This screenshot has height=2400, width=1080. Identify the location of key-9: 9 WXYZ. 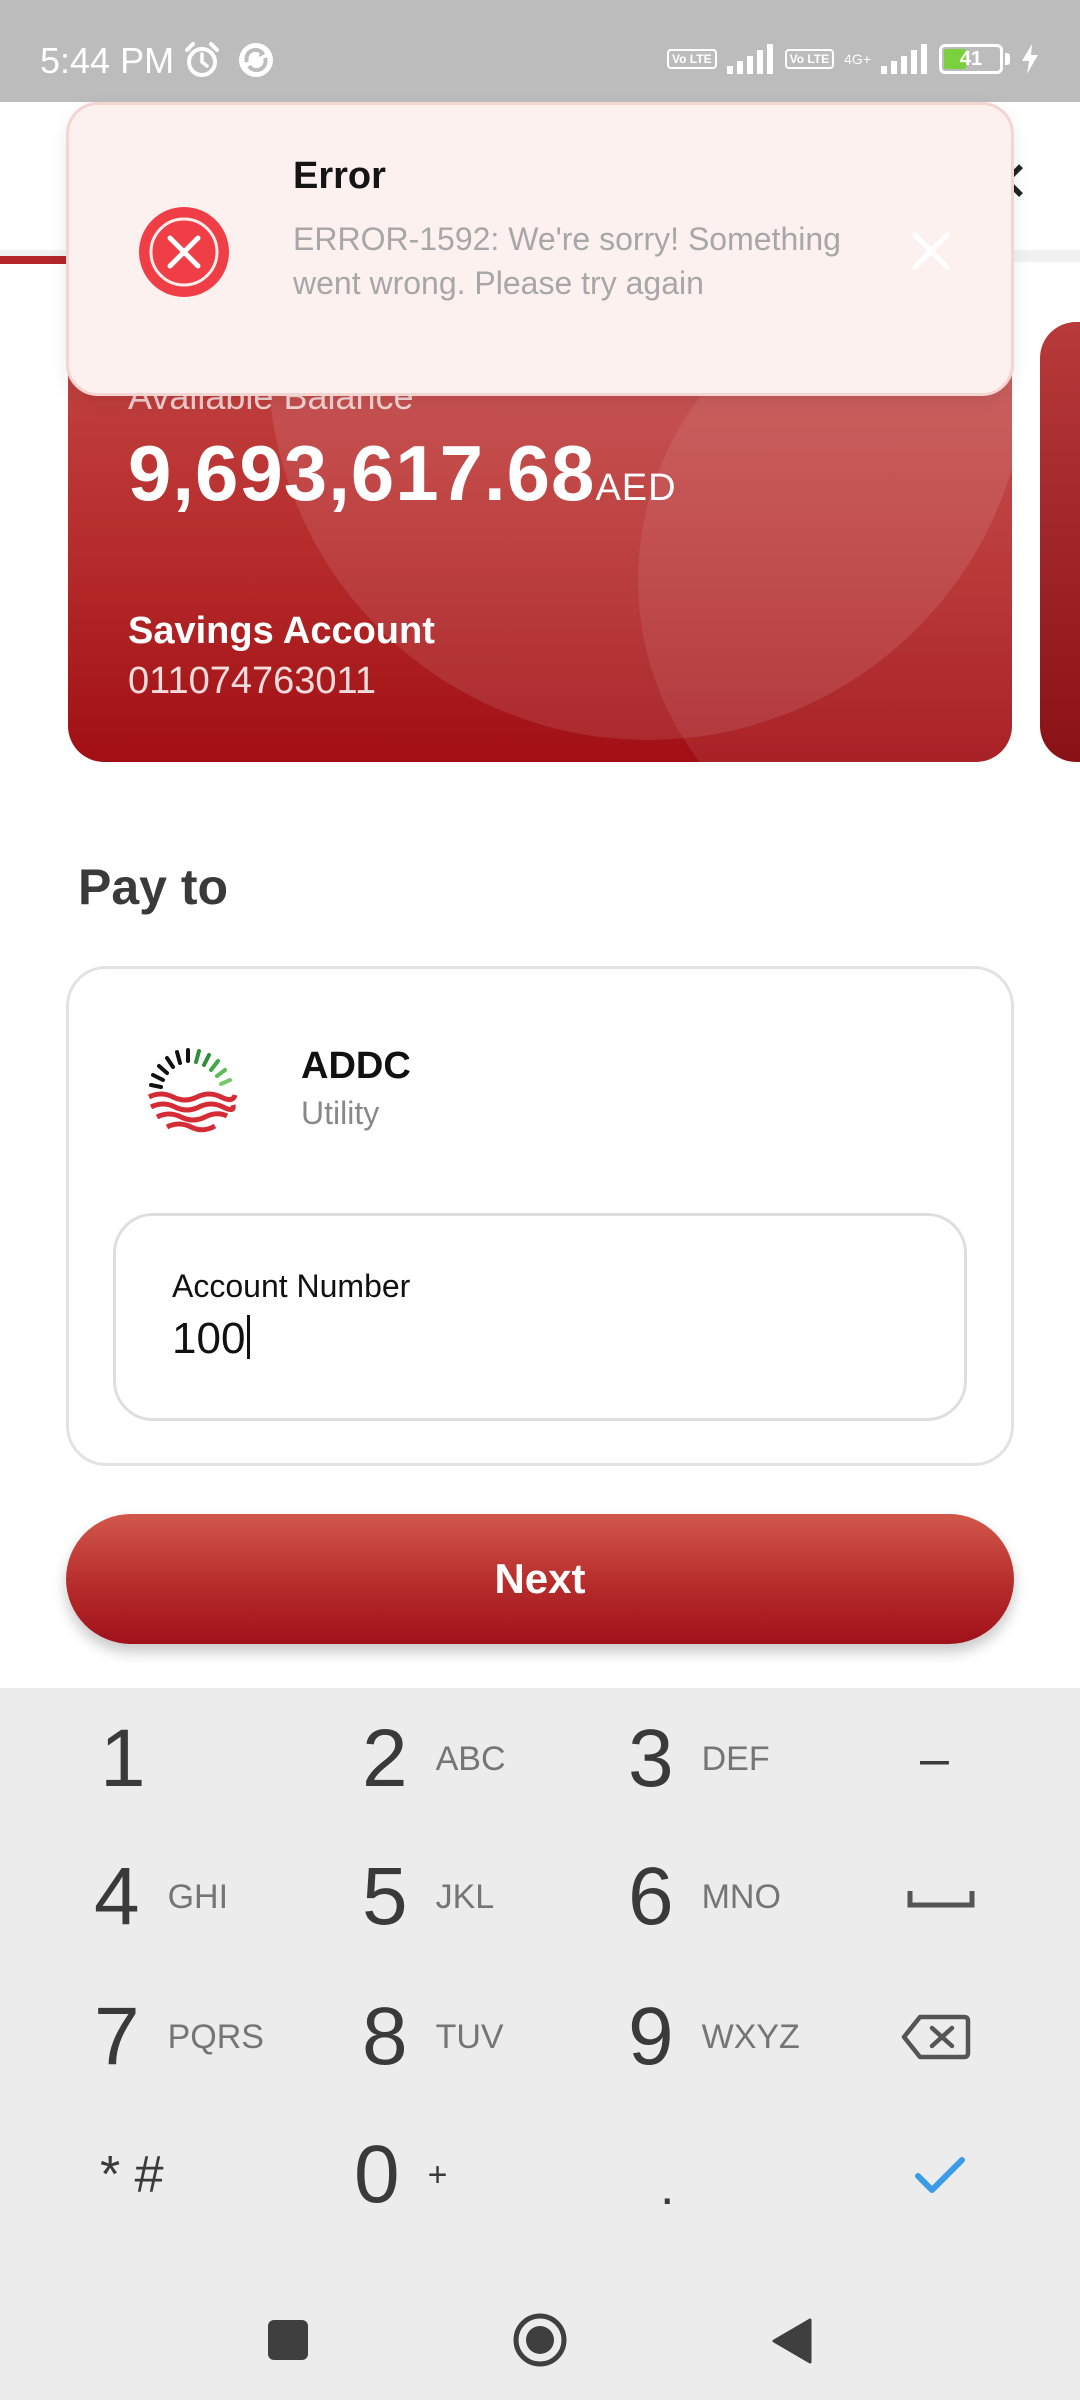
(753, 2037).